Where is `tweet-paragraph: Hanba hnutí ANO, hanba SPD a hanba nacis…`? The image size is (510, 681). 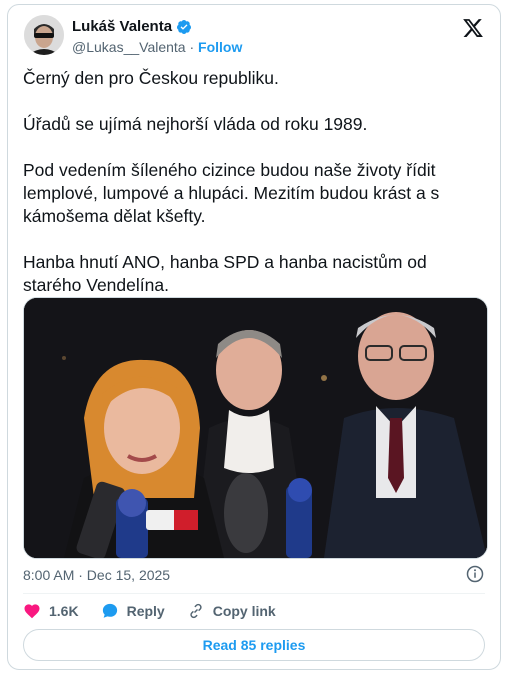 tweet-paragraph: Hanba hnutí ANO, hanba SPD a hanba nacis… is located at coordinates (225, 273).